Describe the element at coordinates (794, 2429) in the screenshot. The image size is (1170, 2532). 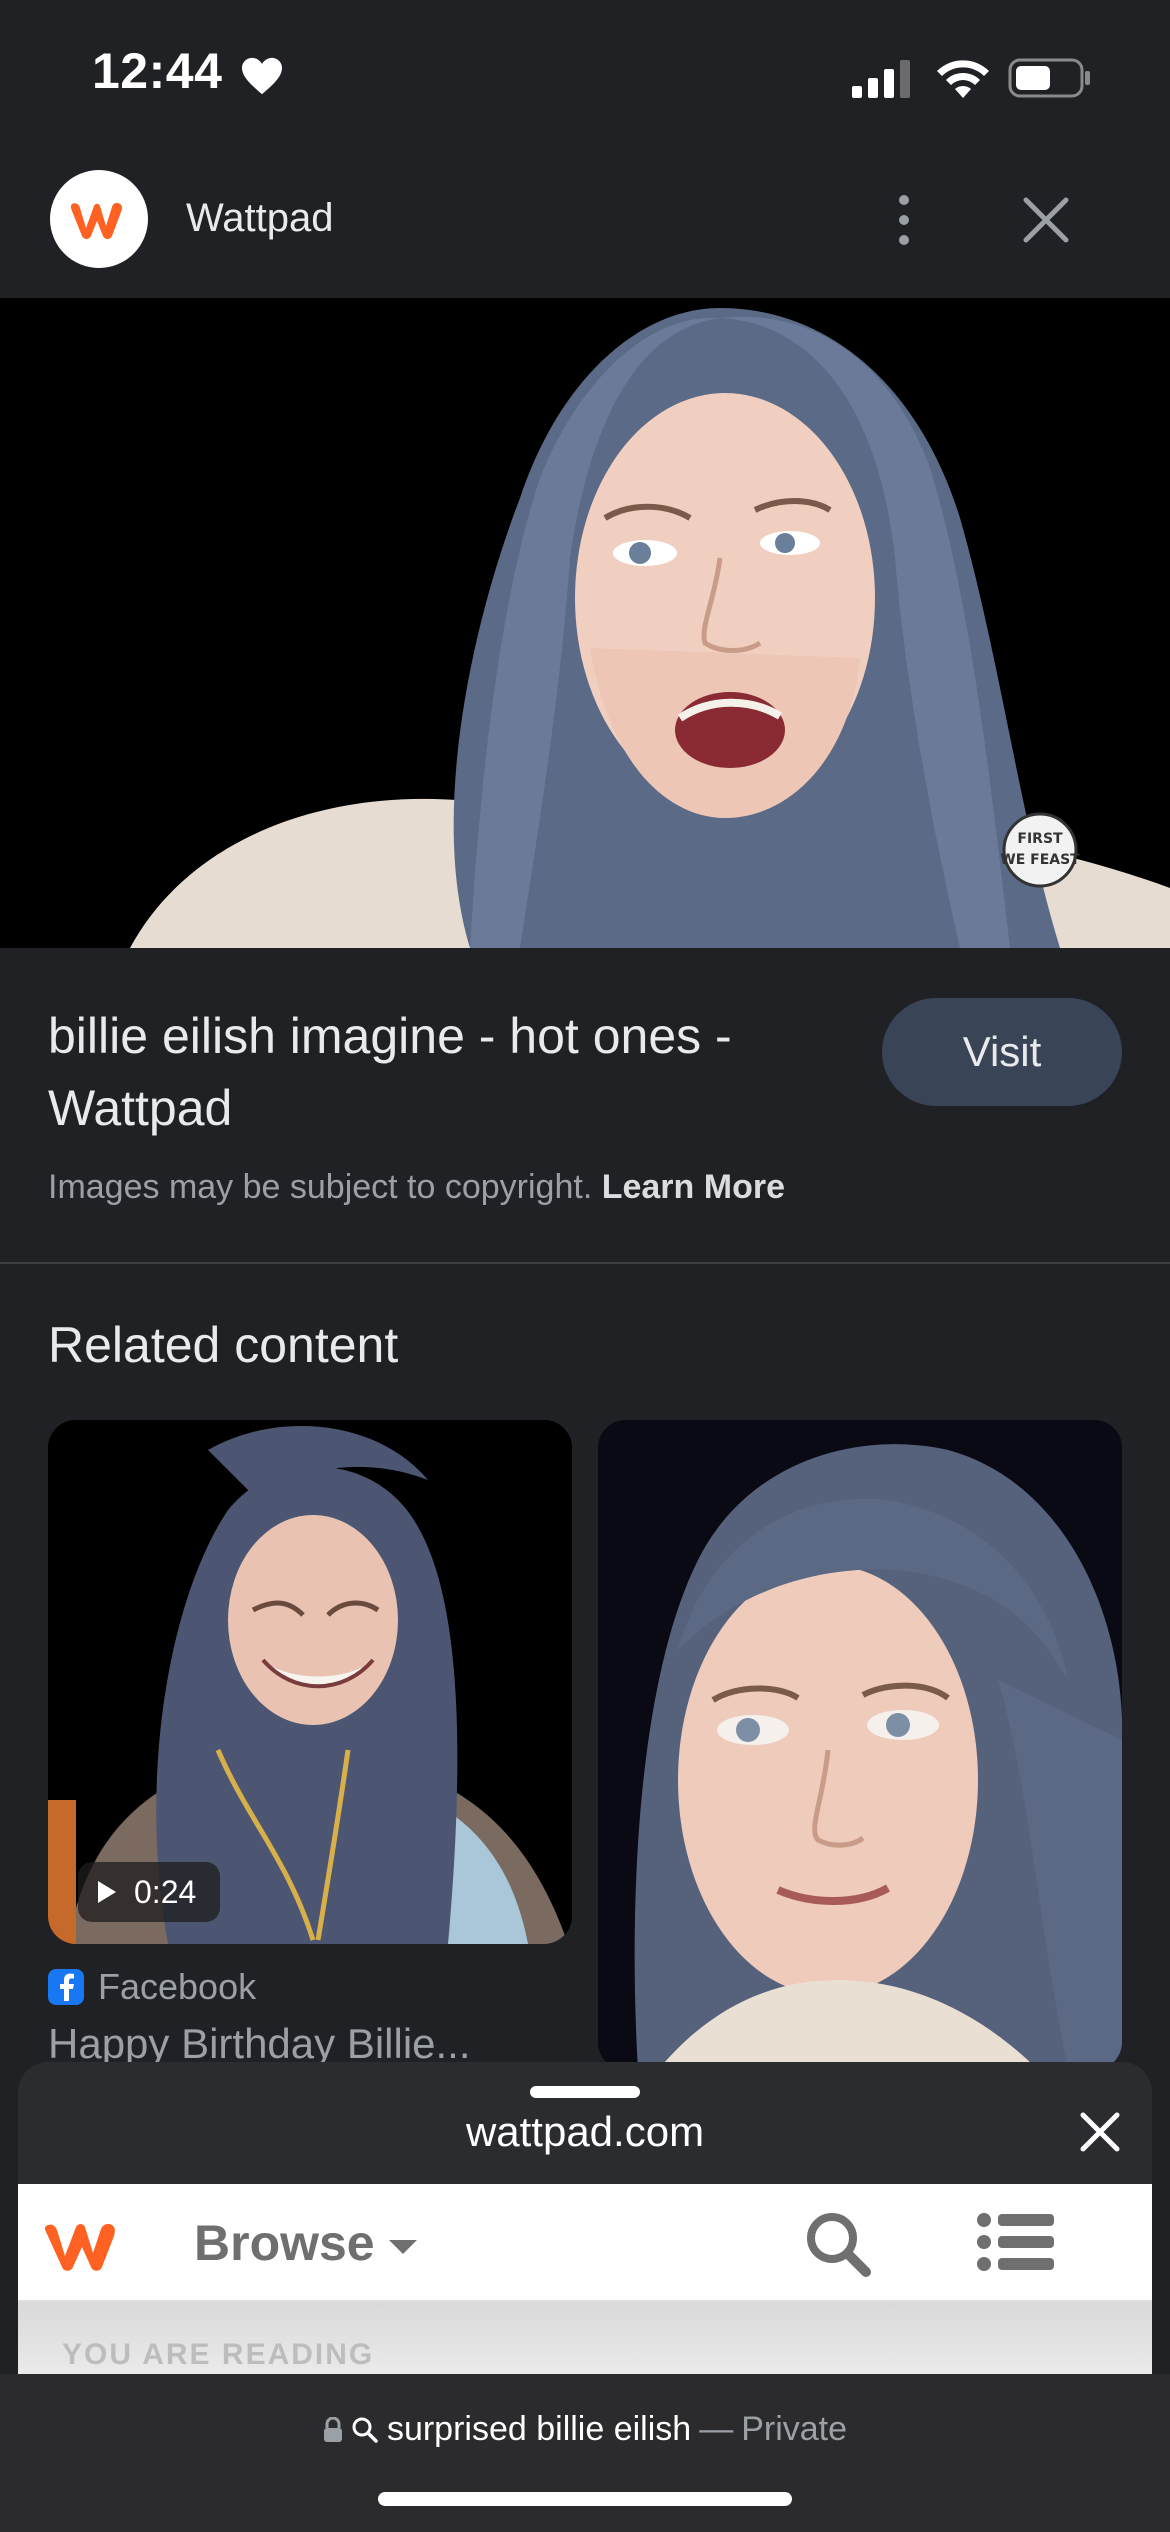
I see `private-mode-label: Private` at that location.